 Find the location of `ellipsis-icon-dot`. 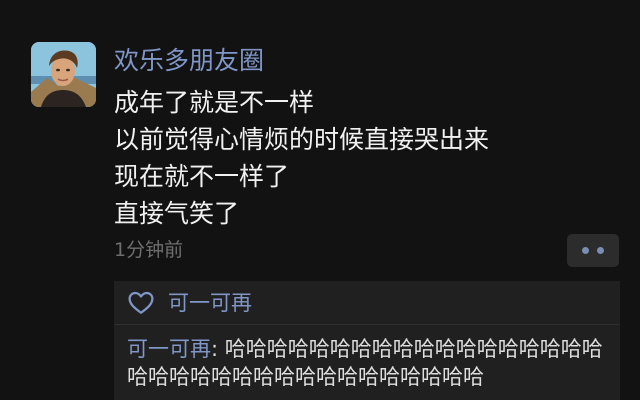

ellipsis-icon-dot is located at coordinates (600, 250).